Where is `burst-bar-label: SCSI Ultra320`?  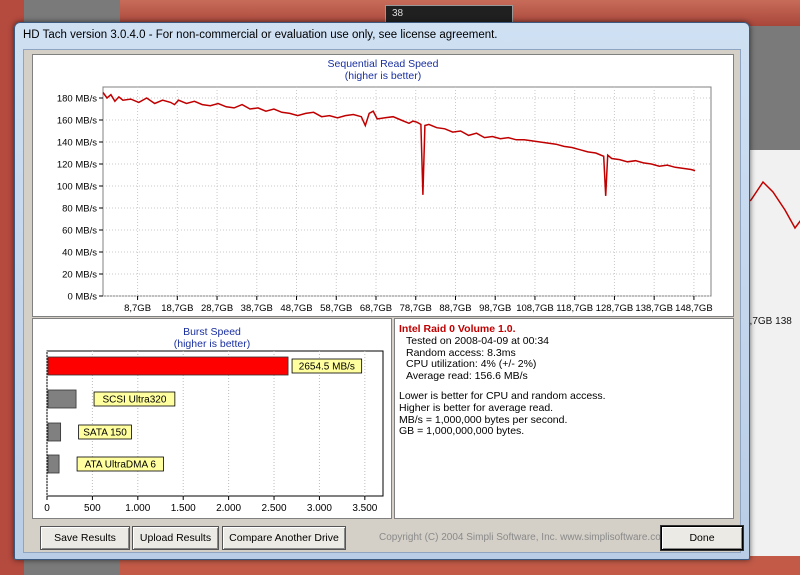
burst-bar-label: SCSI Ultra320 is located at coordinates (134, 400).